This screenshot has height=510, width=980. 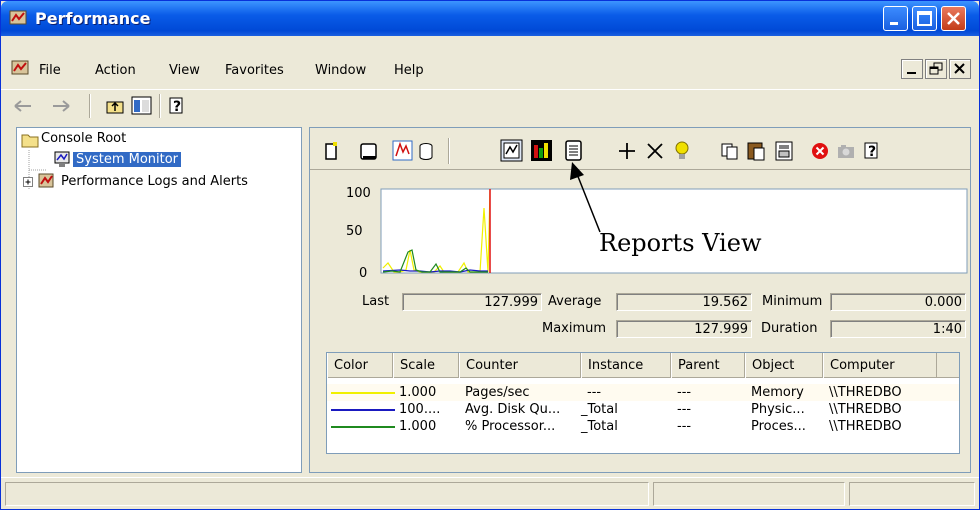 I want to click on window-title: Performance, so click(x=93, y=18).